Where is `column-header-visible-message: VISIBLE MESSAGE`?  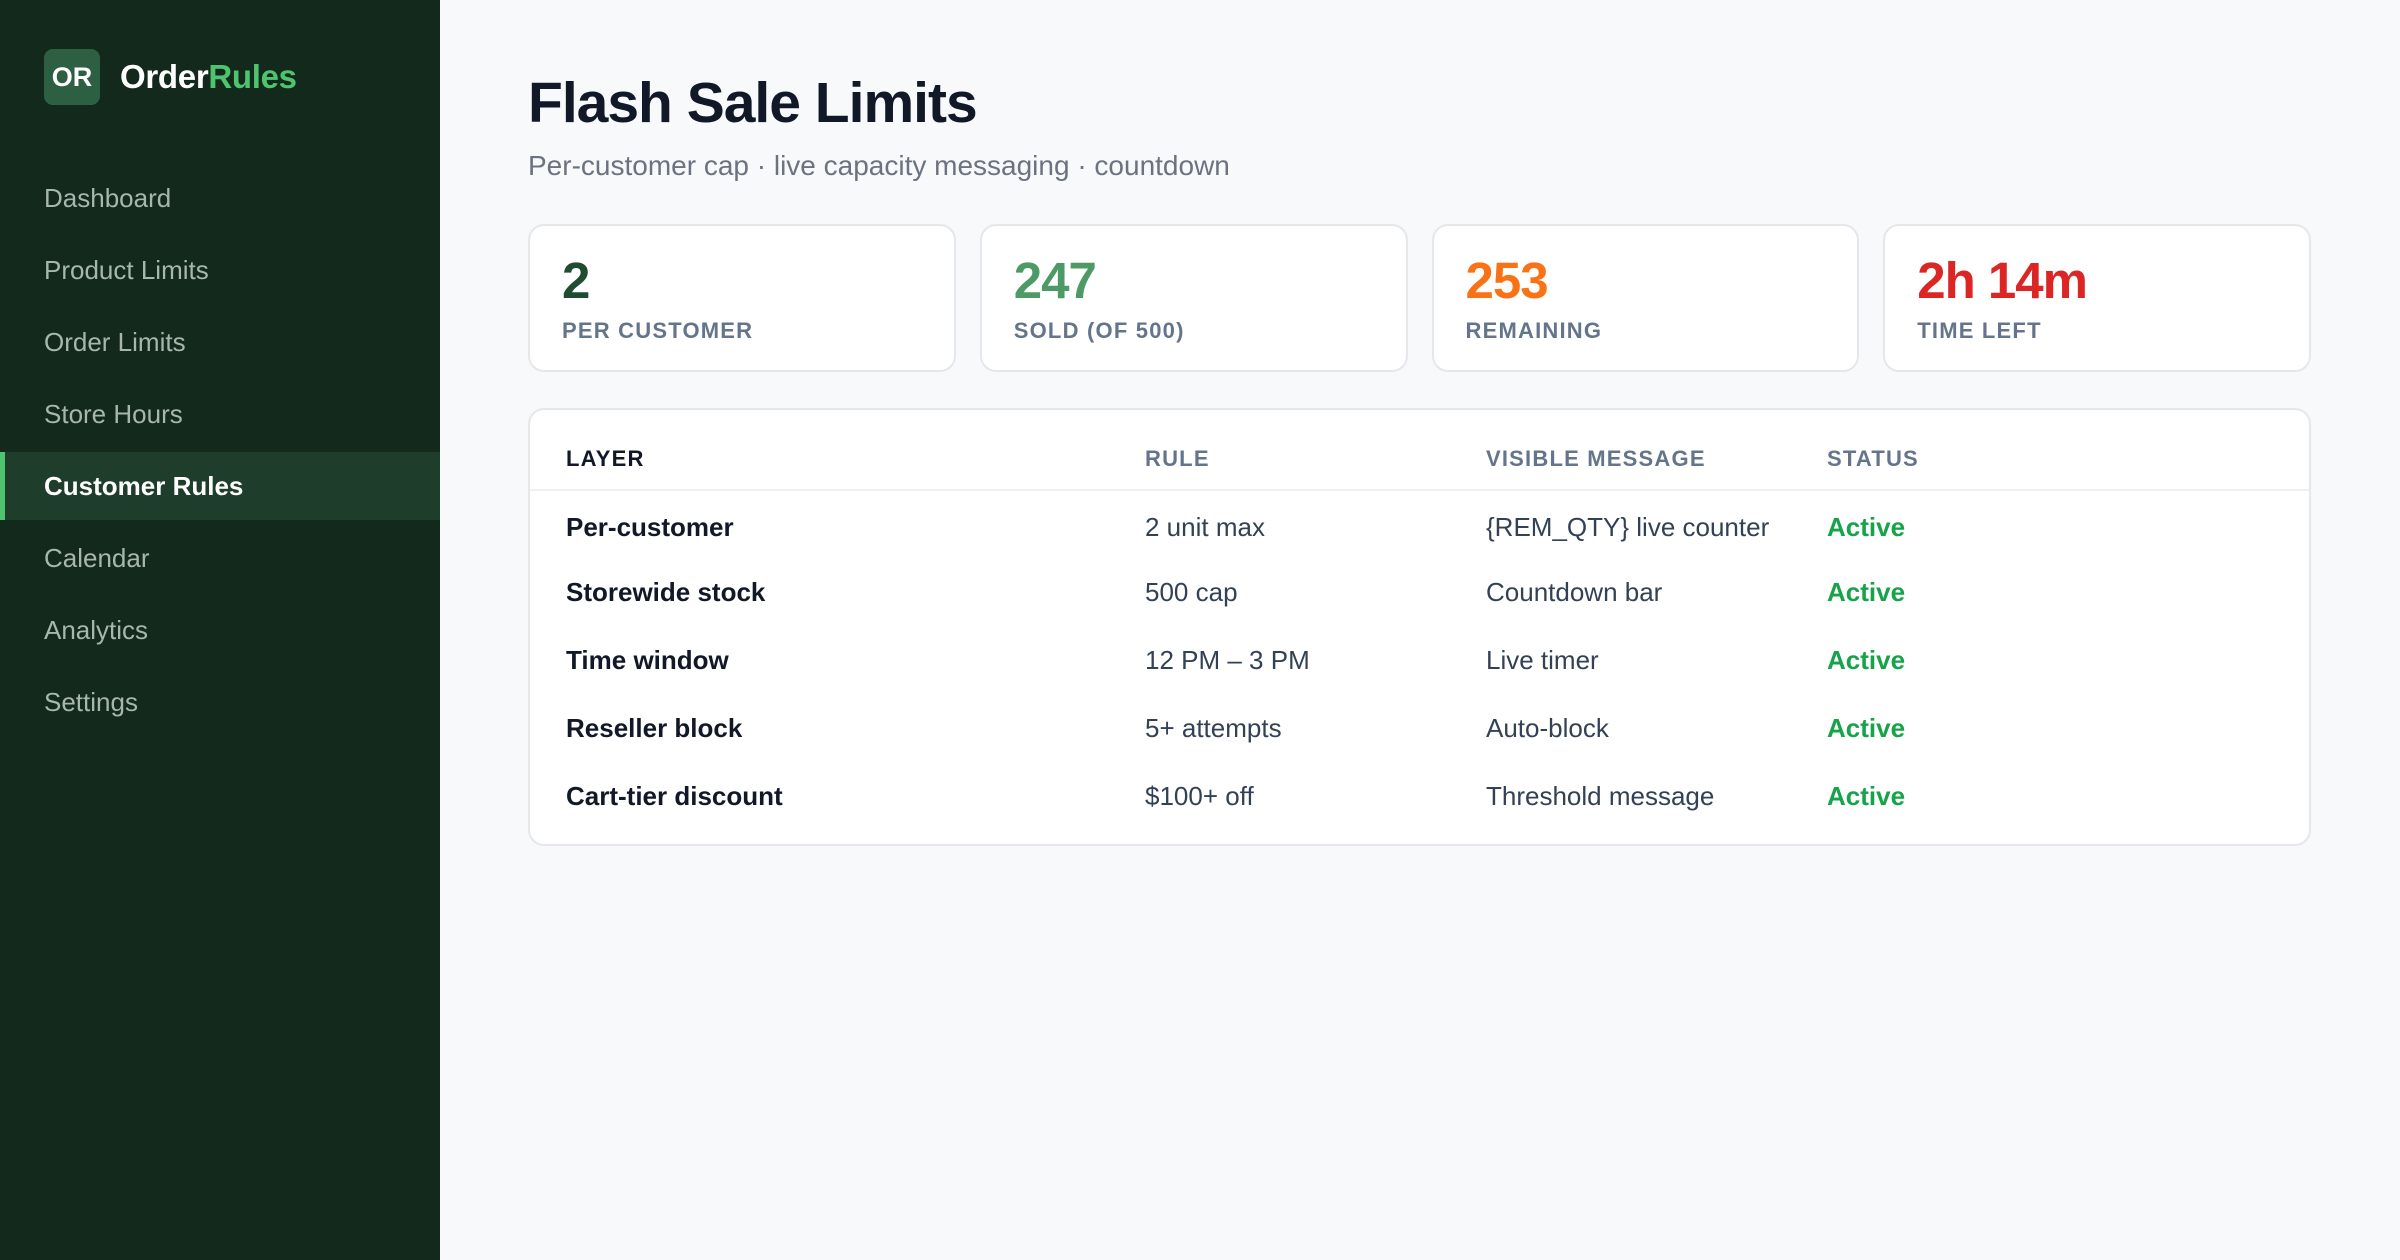
column-header-visible-message: VISIBLE MESSAGE is located at coordinates (1656, 450).